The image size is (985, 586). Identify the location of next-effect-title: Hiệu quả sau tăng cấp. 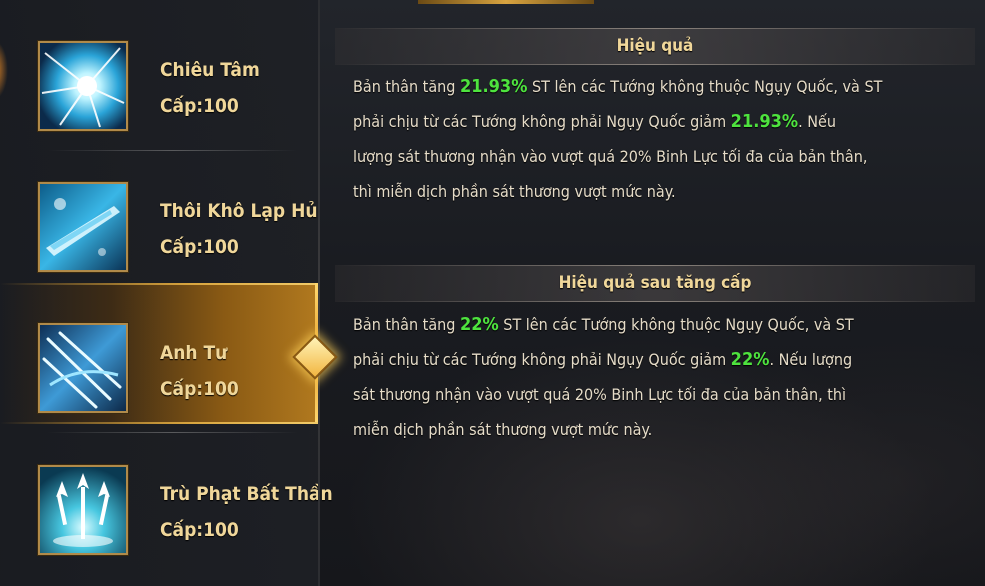
(655, 283).